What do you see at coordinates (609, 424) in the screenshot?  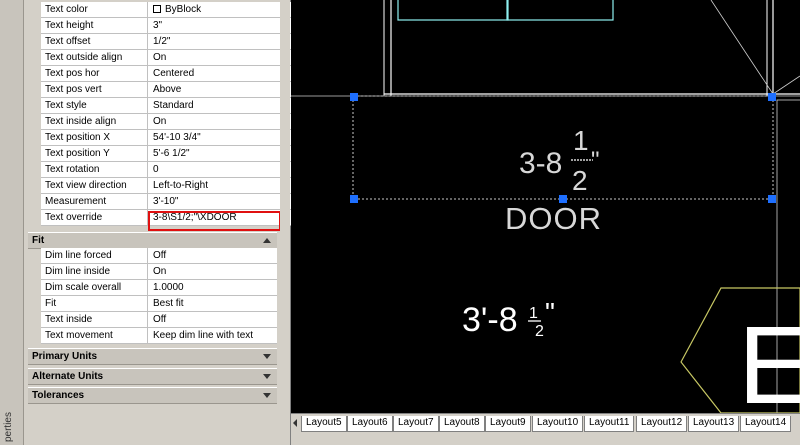 I see `tab-layout11: Layout11` at bounding box center [609, 424].